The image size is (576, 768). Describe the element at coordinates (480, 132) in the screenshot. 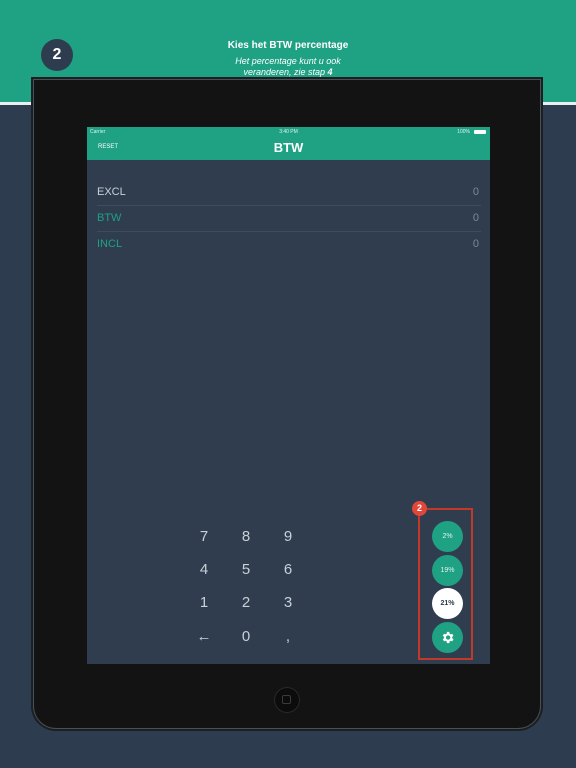

I see `battery-icon` at that location.